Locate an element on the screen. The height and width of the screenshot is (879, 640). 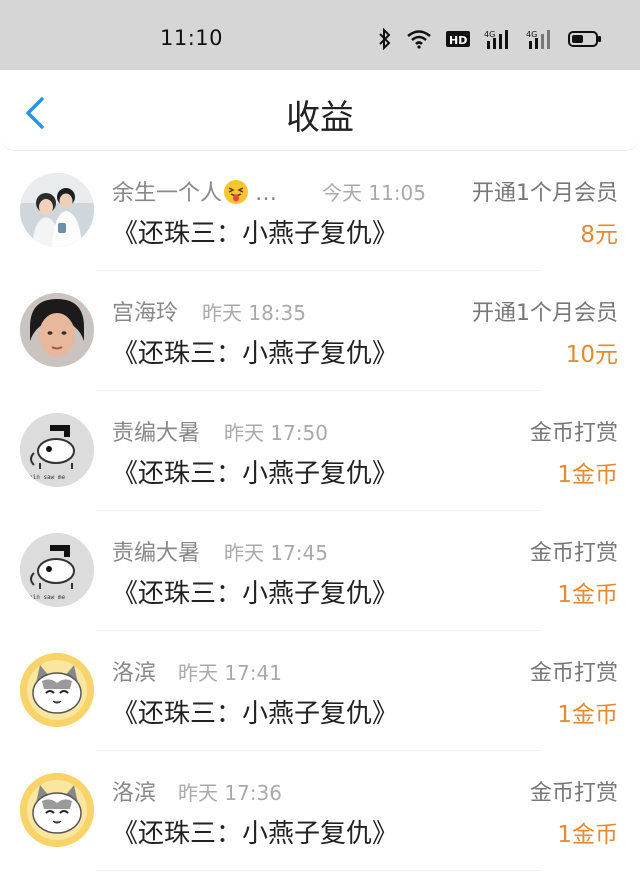
earning-amount: 10元 is located at coordinates (591, 355).